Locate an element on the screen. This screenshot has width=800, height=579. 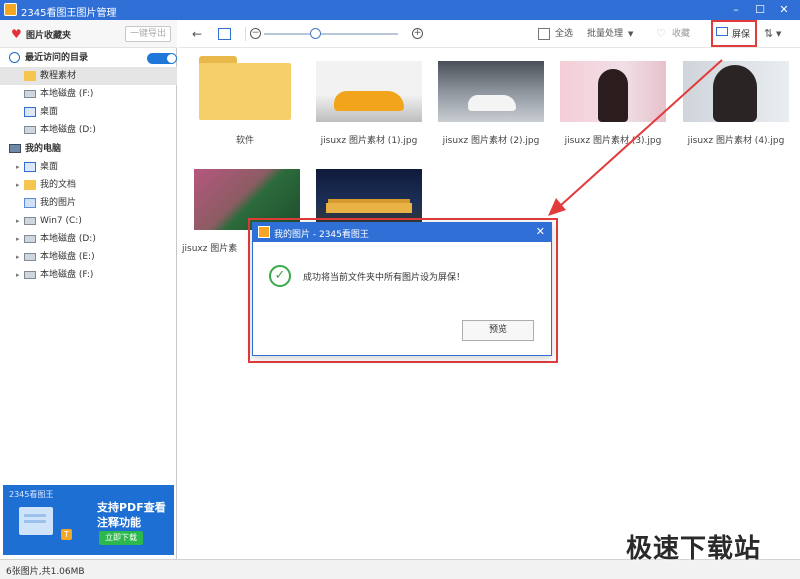
zoom-slider-knob is located at coordinates (315, 33).